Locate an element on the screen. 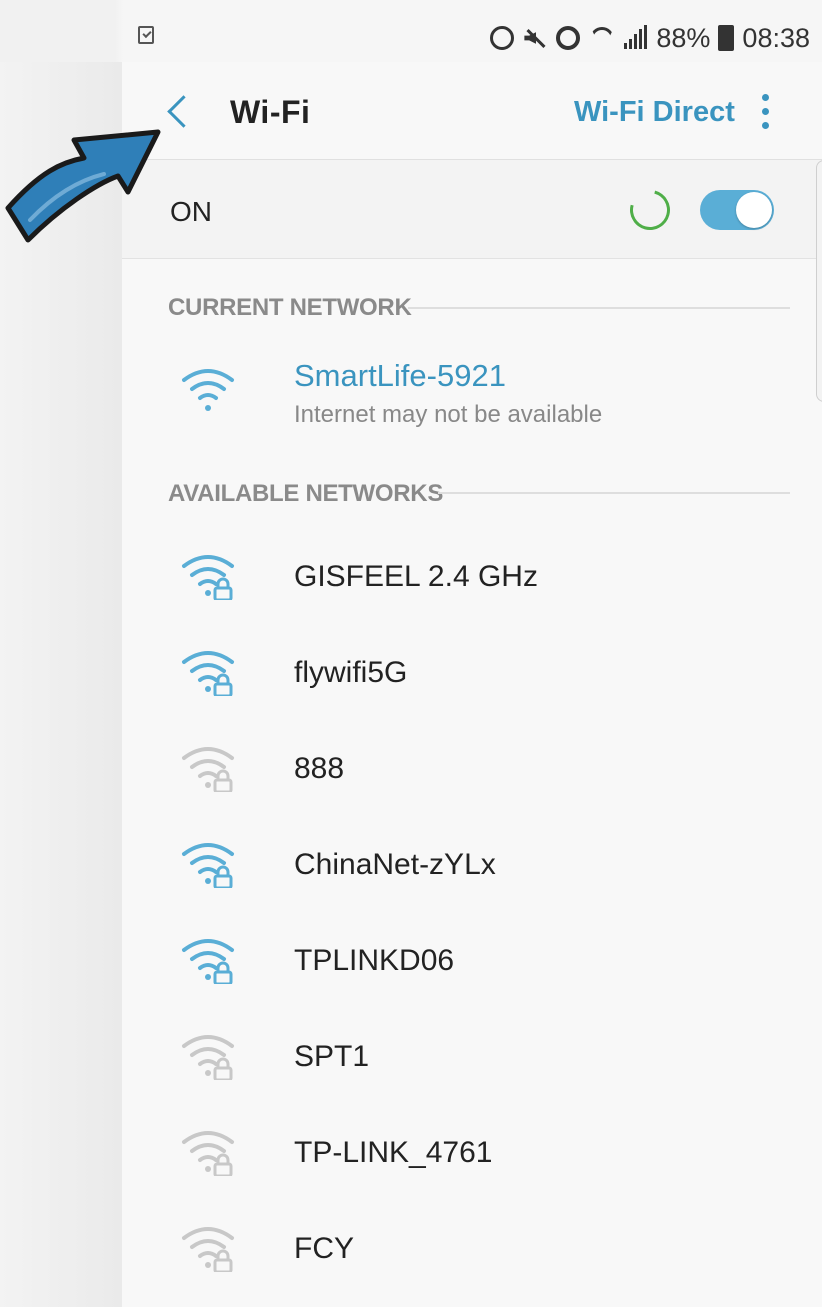 Image resolution: width=822 pixels, height=1307 pixels. network-name: ChinaNet-zYLx is located at coordinates (395, 864).